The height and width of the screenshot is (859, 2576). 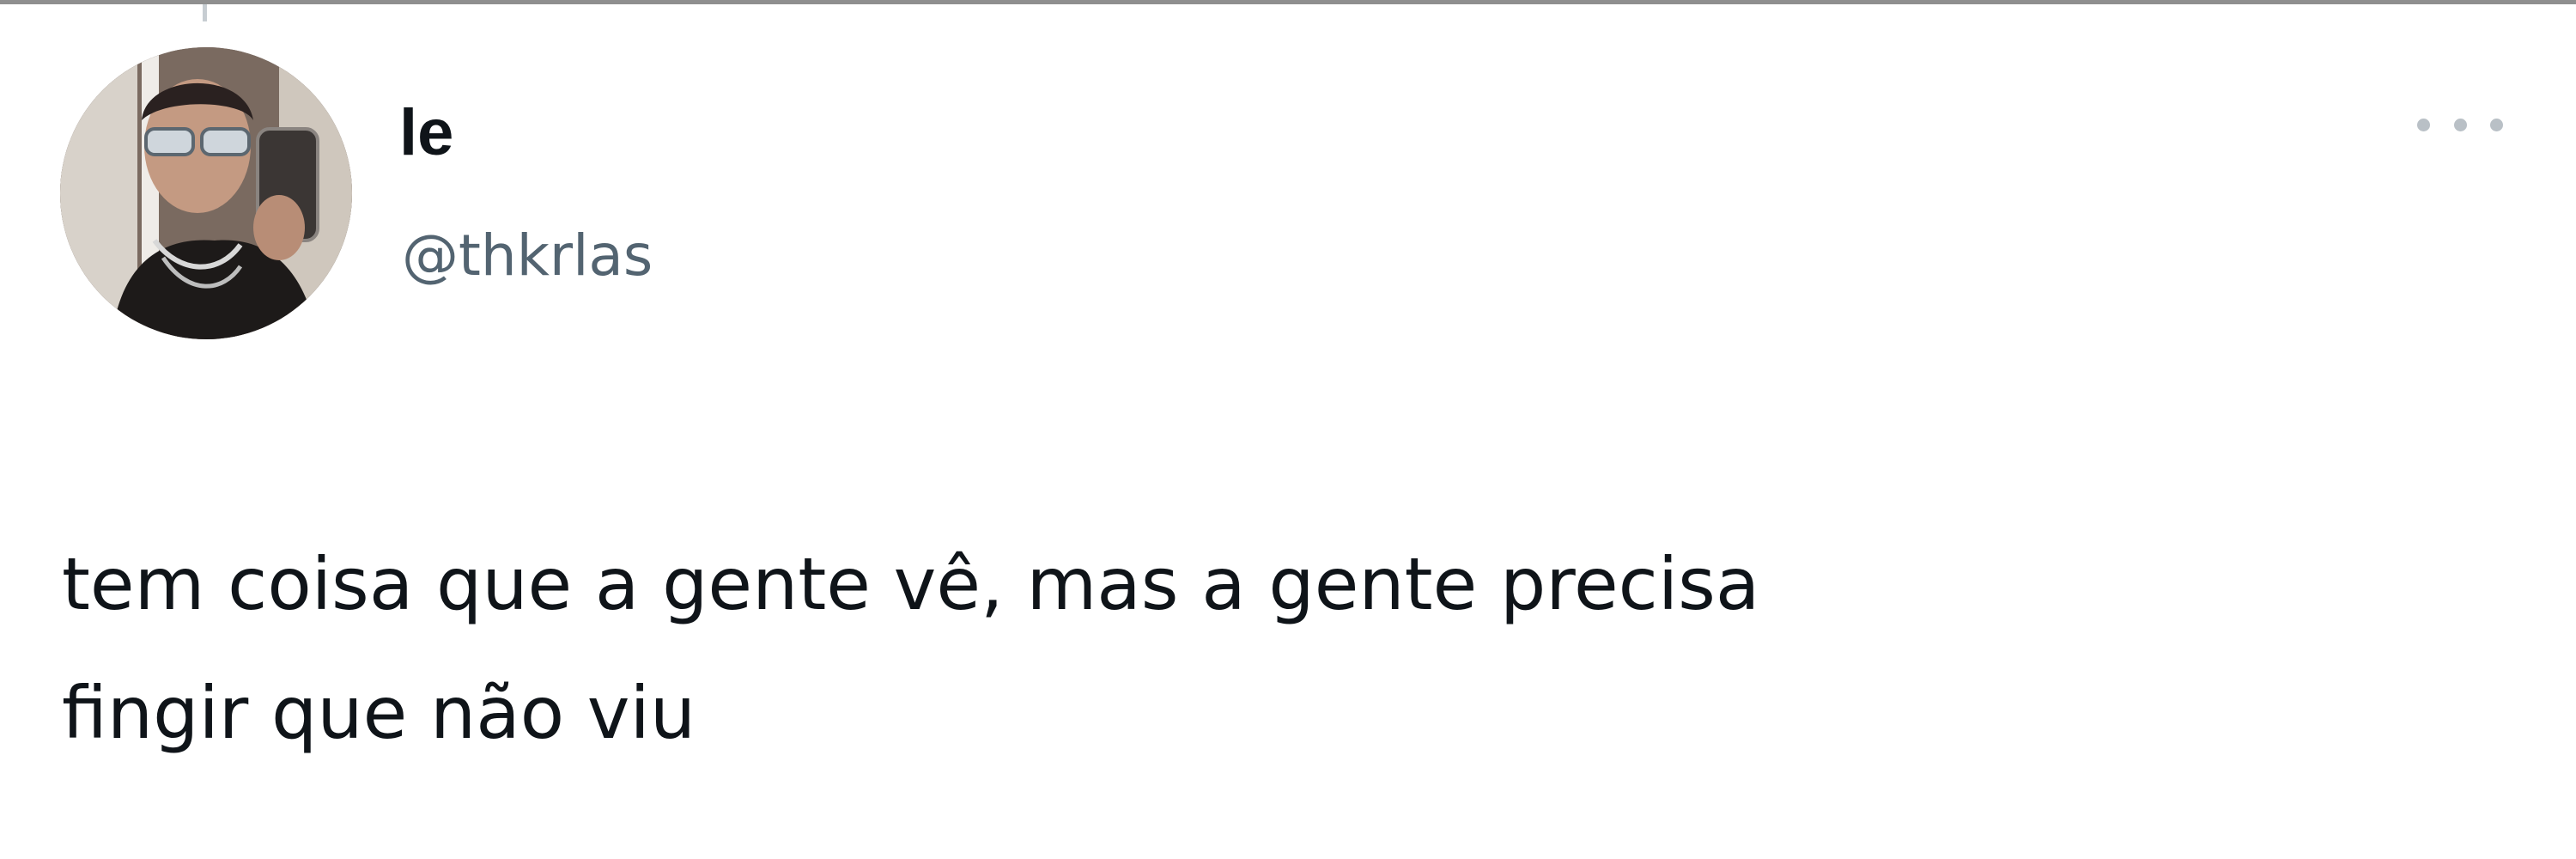 I want to click on display-name: le, so click(x=426, y=133).